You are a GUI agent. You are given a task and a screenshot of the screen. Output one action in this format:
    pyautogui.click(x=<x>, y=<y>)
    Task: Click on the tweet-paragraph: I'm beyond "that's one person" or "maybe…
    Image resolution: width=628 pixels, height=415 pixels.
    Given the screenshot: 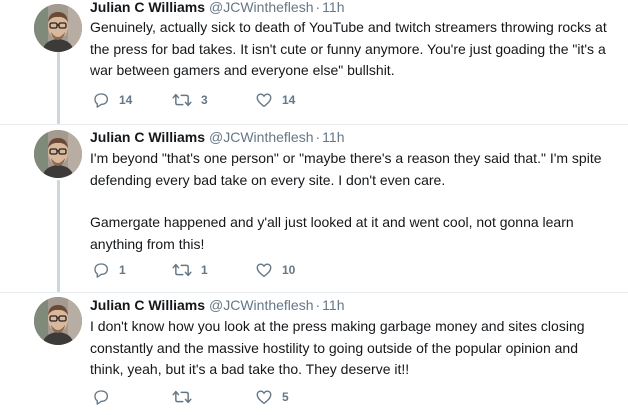 What is the action you would take?
    pyautogui.click(x=346, y=169)
    